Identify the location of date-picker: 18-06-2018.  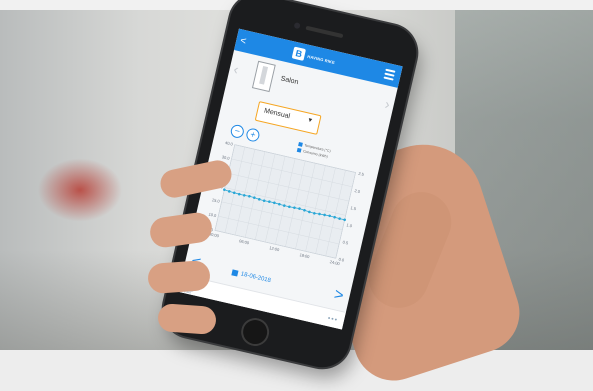
(251, 276).